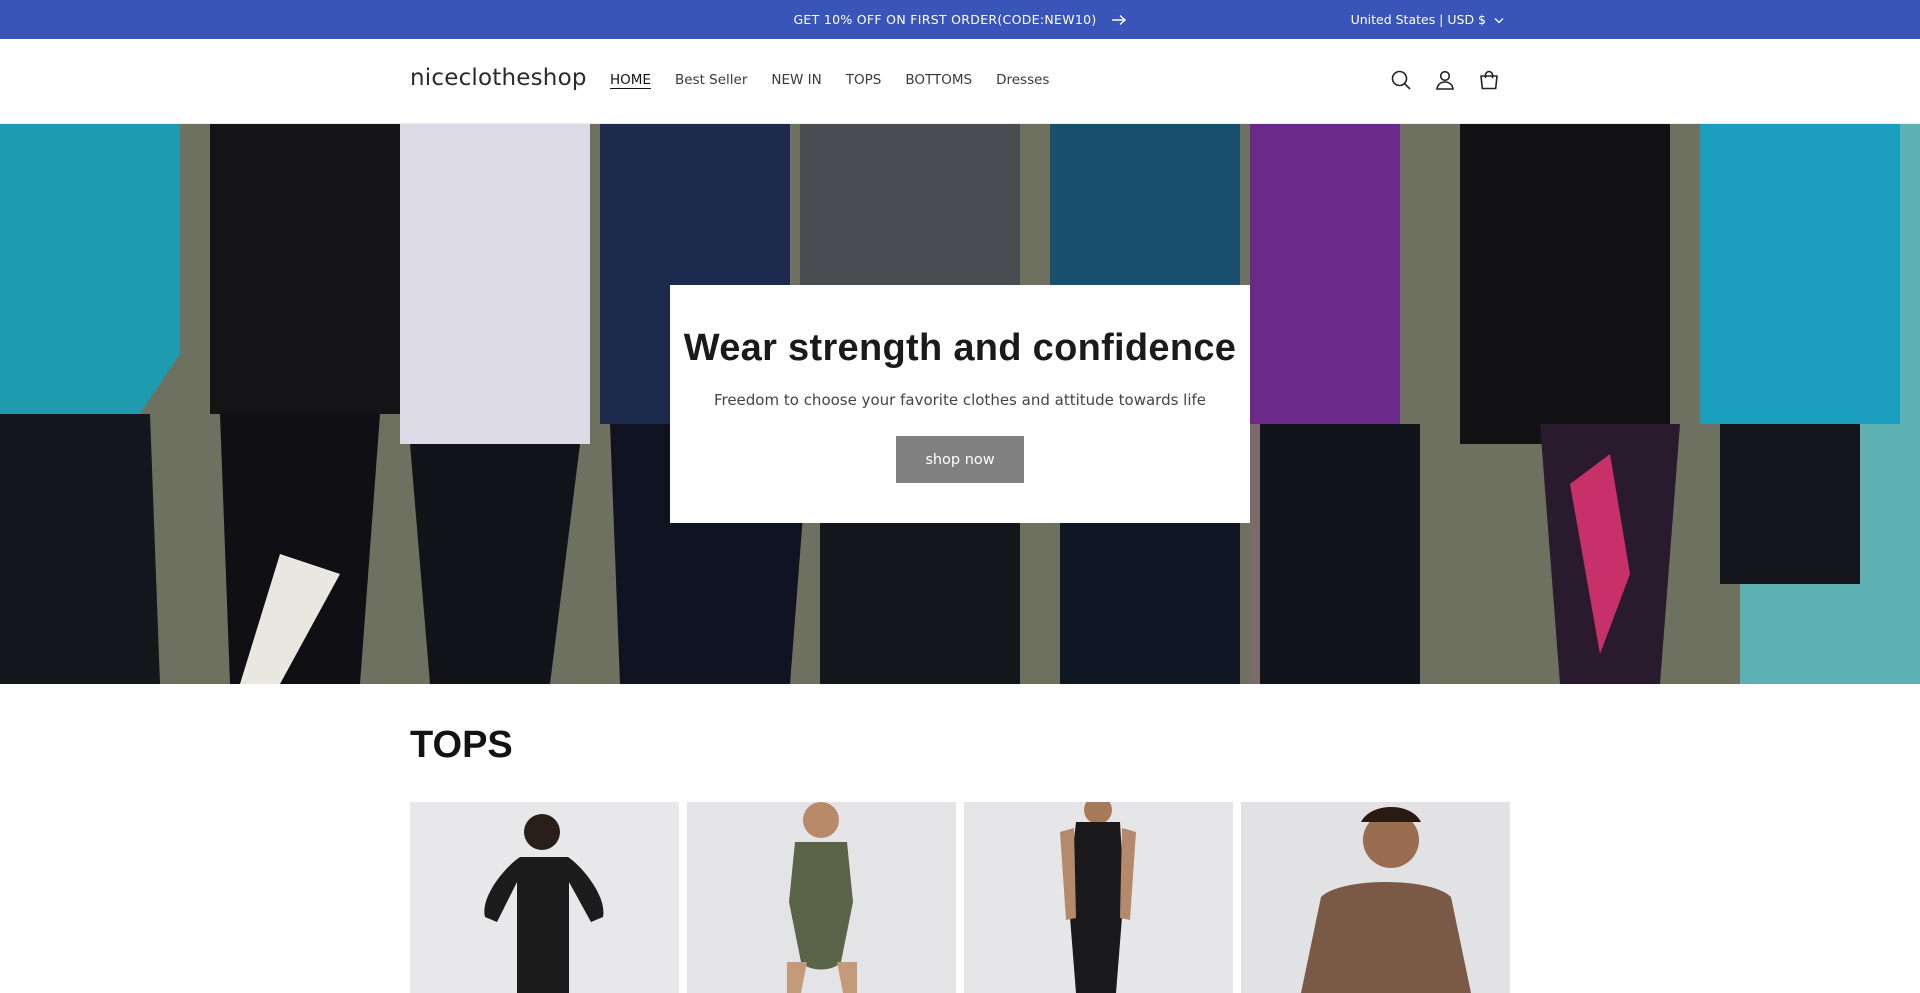 The height and width of the screenshot is (993, 1920). Describe the element at coordinates (796, 80) in the screenshot. I see `nav-new-in: NEW IN` at that location.